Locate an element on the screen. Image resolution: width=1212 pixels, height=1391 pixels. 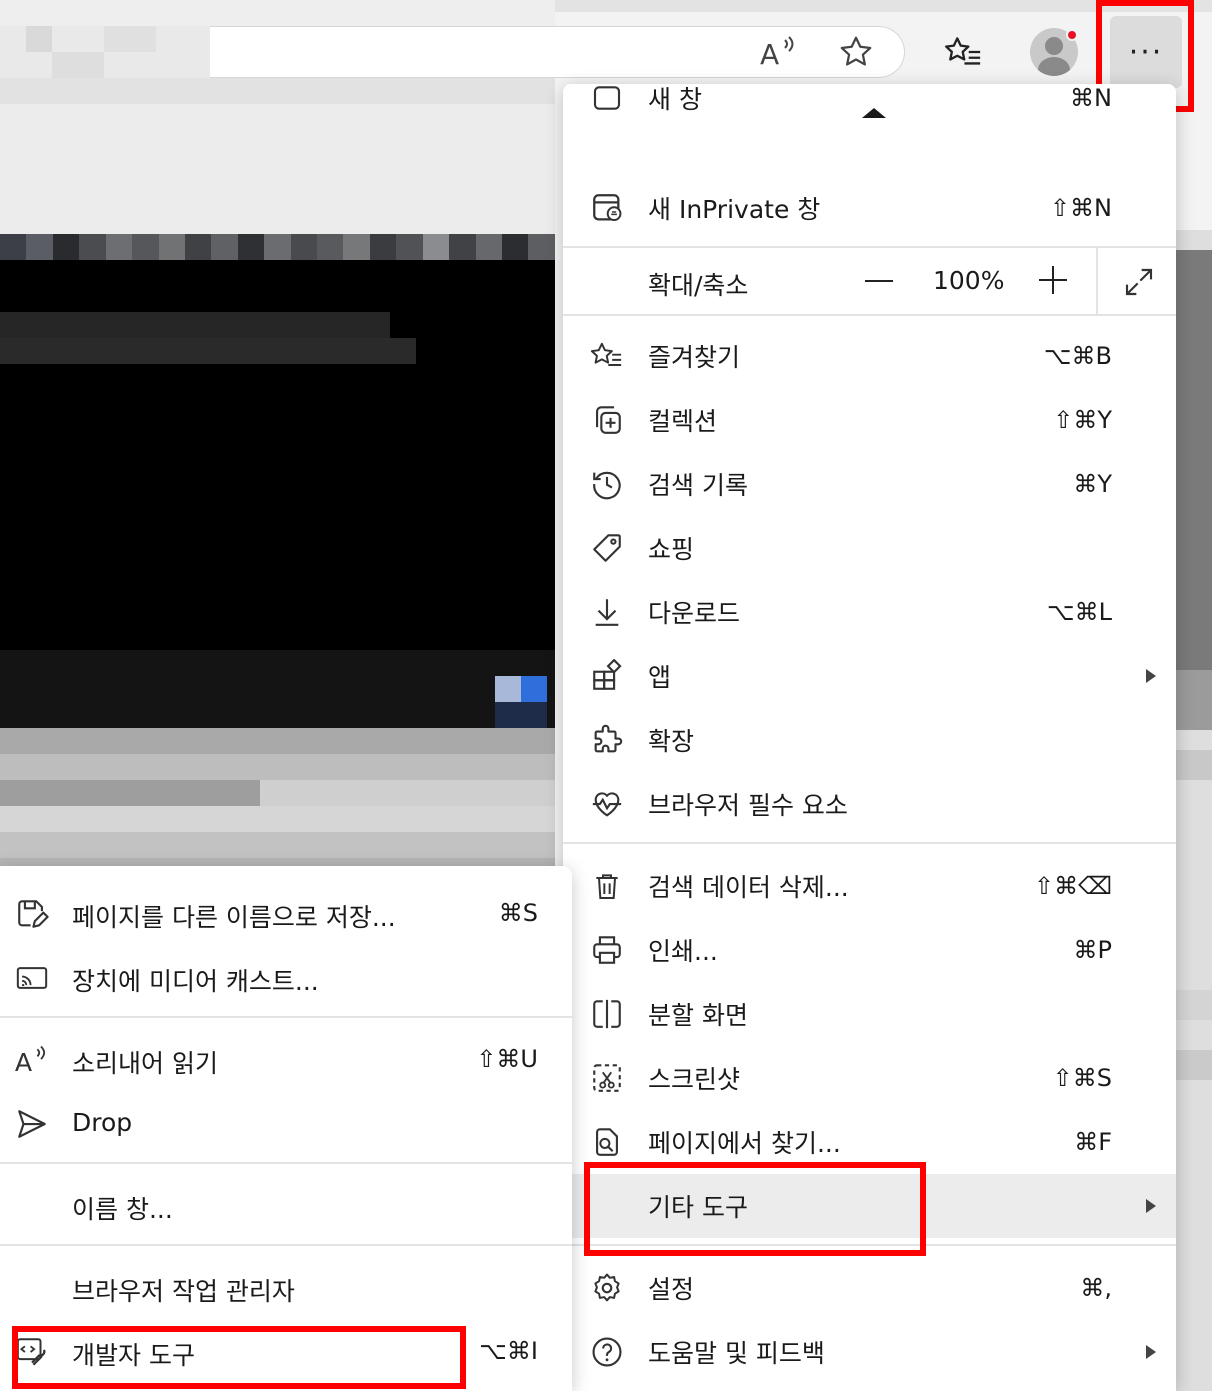
inprivate-icon is located at coordinates (607, 208).